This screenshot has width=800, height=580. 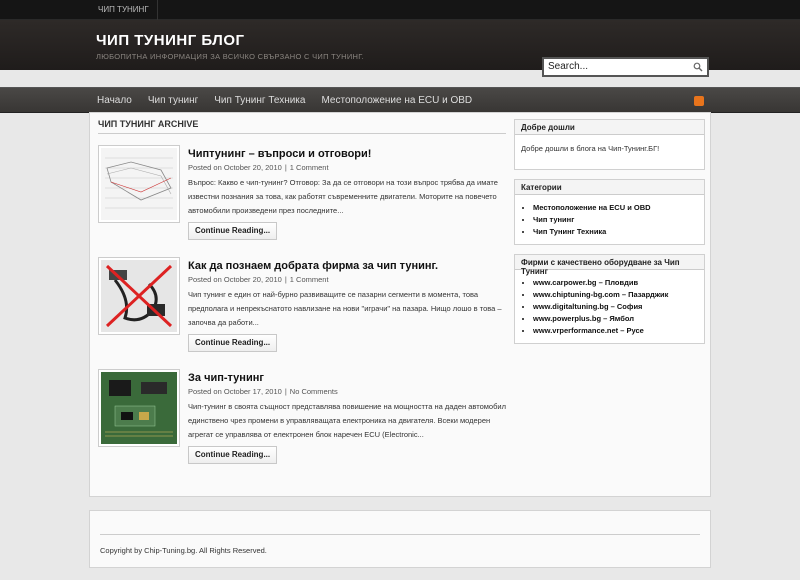 What do you see at coordinates (609, 127) in the screenshot?
I see `widget-title: Добре дошли` at bounding box center [609, 127].